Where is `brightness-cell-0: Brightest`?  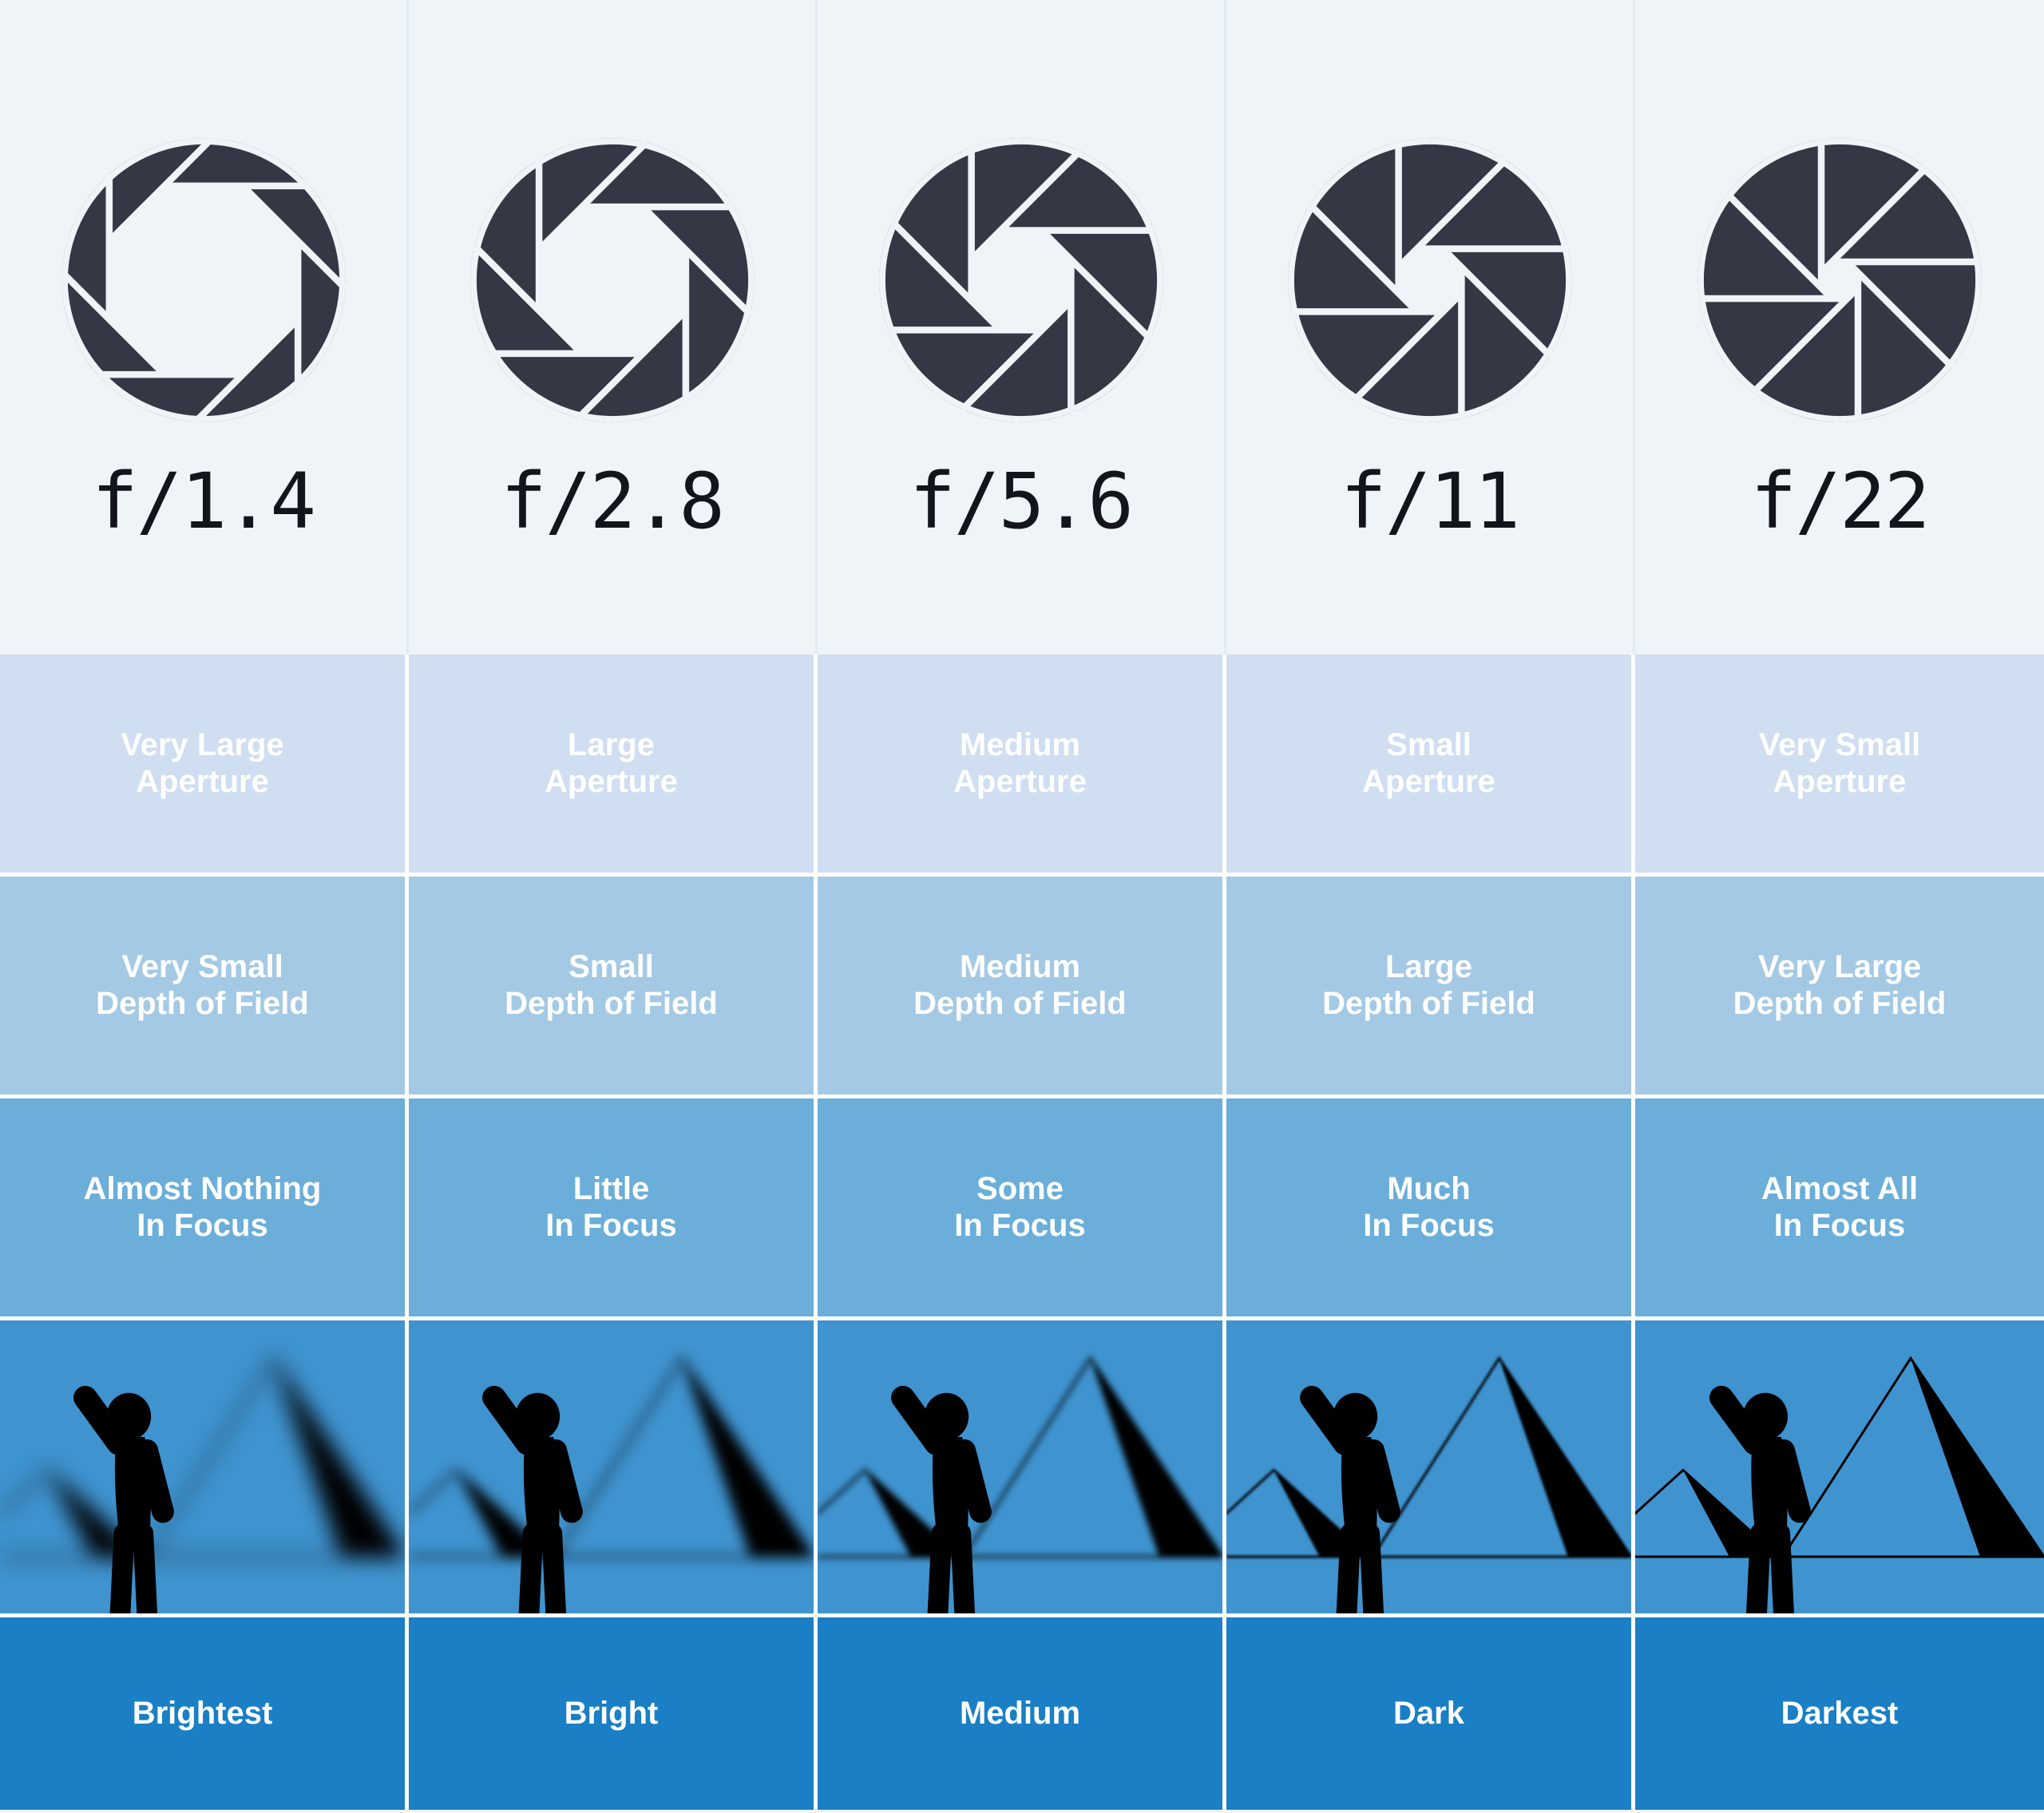
brightness-cell-0: Brightest is located at coordinates (204, 1713).